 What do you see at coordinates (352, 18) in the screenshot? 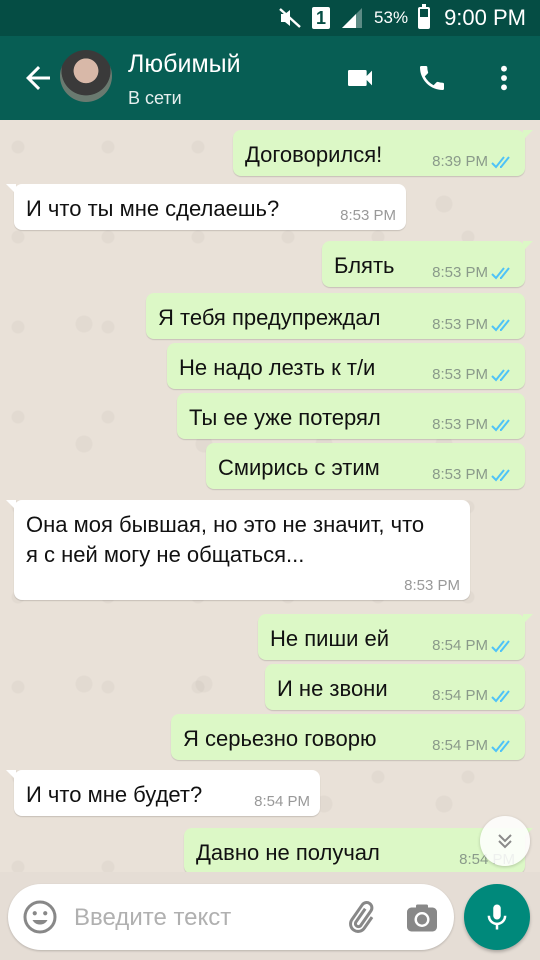
I see `signal-icon` at bounding box center [352, 18].